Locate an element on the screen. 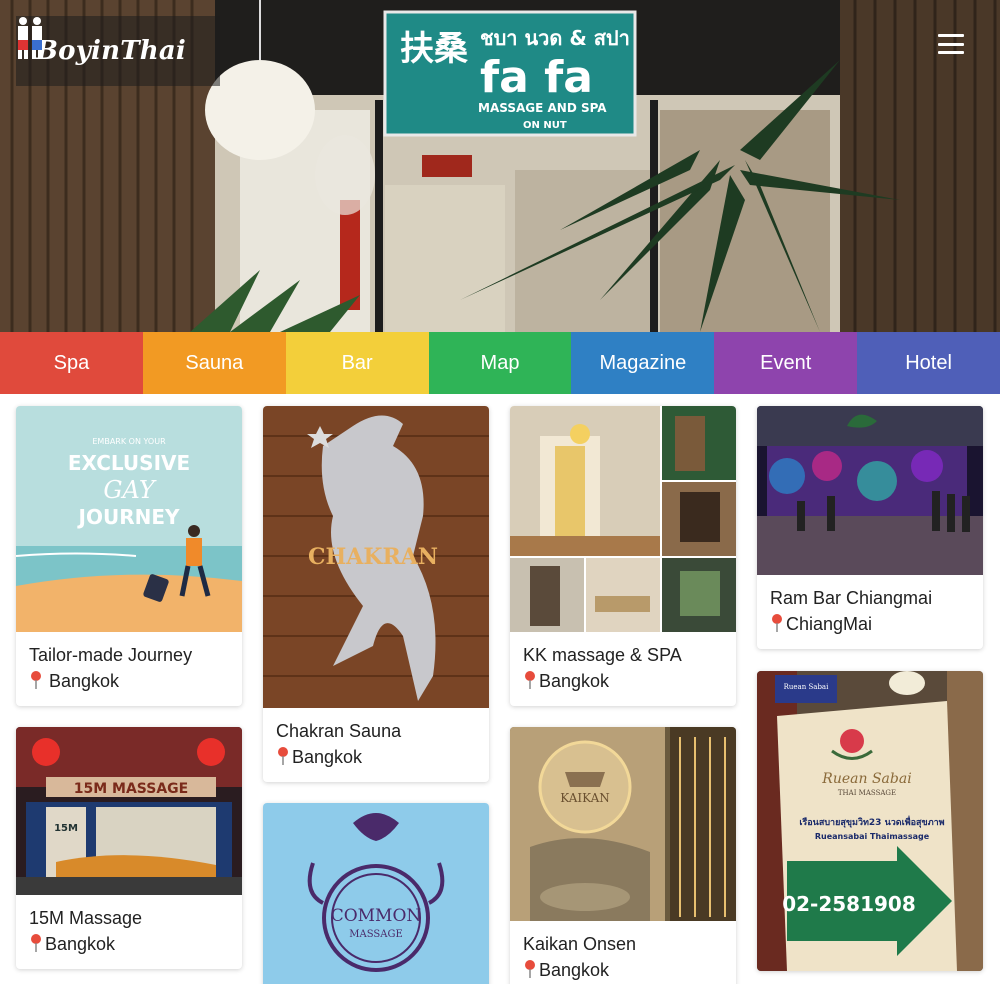  card-title: KK massage & SPA is located at coordinates (602, 655).